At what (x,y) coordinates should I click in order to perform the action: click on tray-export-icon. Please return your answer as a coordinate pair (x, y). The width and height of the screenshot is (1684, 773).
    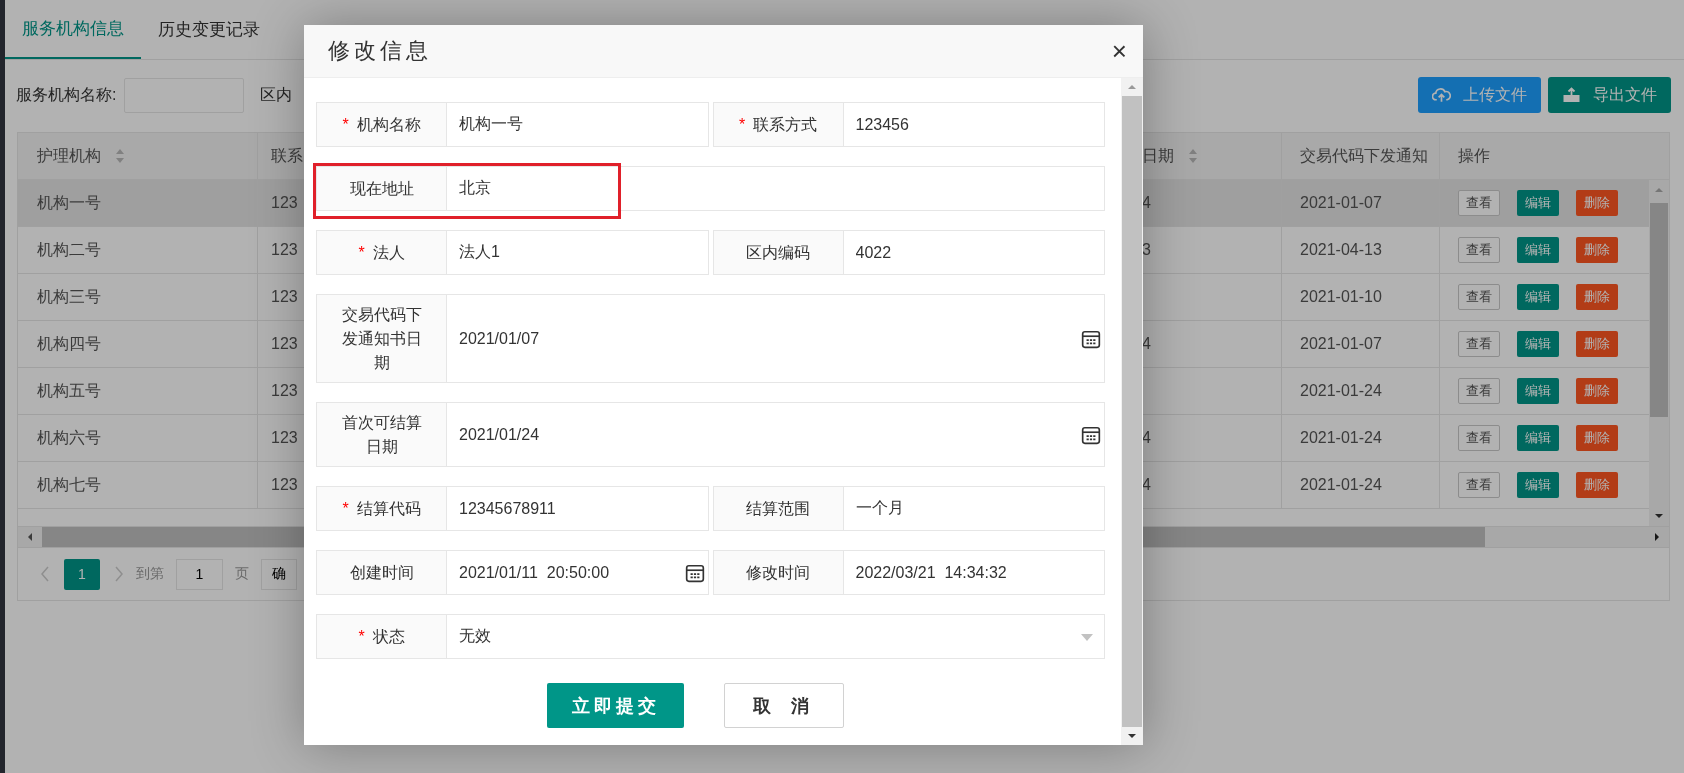
    Looking at the image, I should click on (1571, 95).